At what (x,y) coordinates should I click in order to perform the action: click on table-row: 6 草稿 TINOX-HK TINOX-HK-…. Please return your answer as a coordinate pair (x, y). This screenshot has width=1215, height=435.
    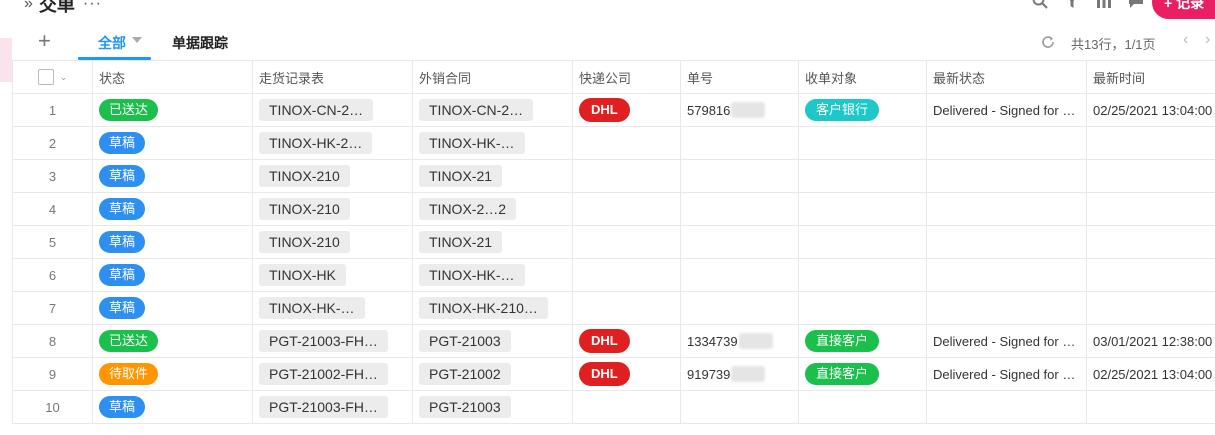
    Looking at the image, I should click on (614, 275).